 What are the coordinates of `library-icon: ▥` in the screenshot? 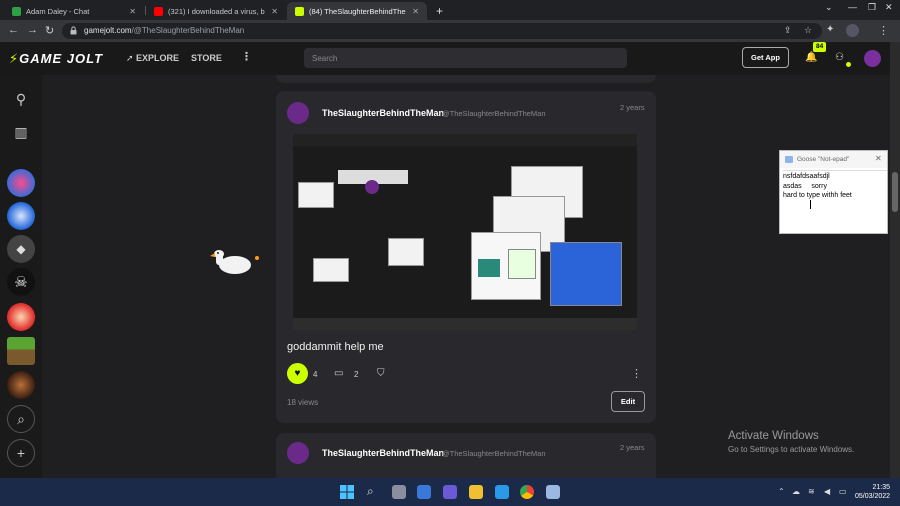 It's located at (21, 132).